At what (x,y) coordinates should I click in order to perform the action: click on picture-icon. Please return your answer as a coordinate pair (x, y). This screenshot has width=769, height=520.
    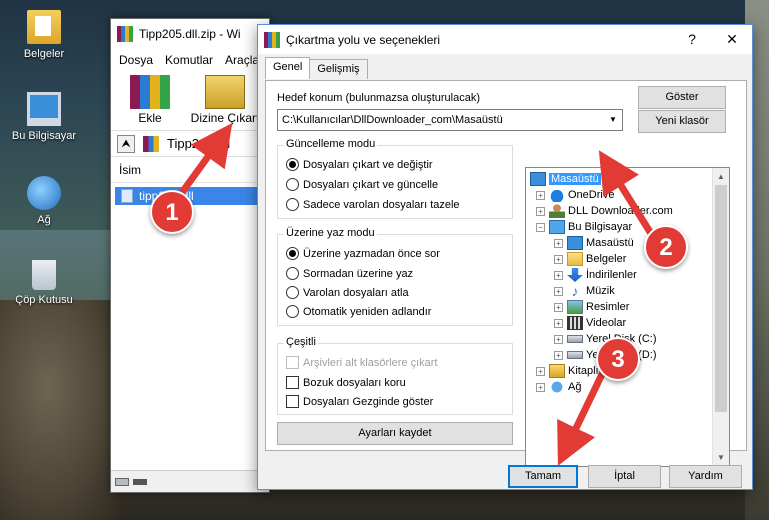
    Looking at the image, I should click on (575, 307).